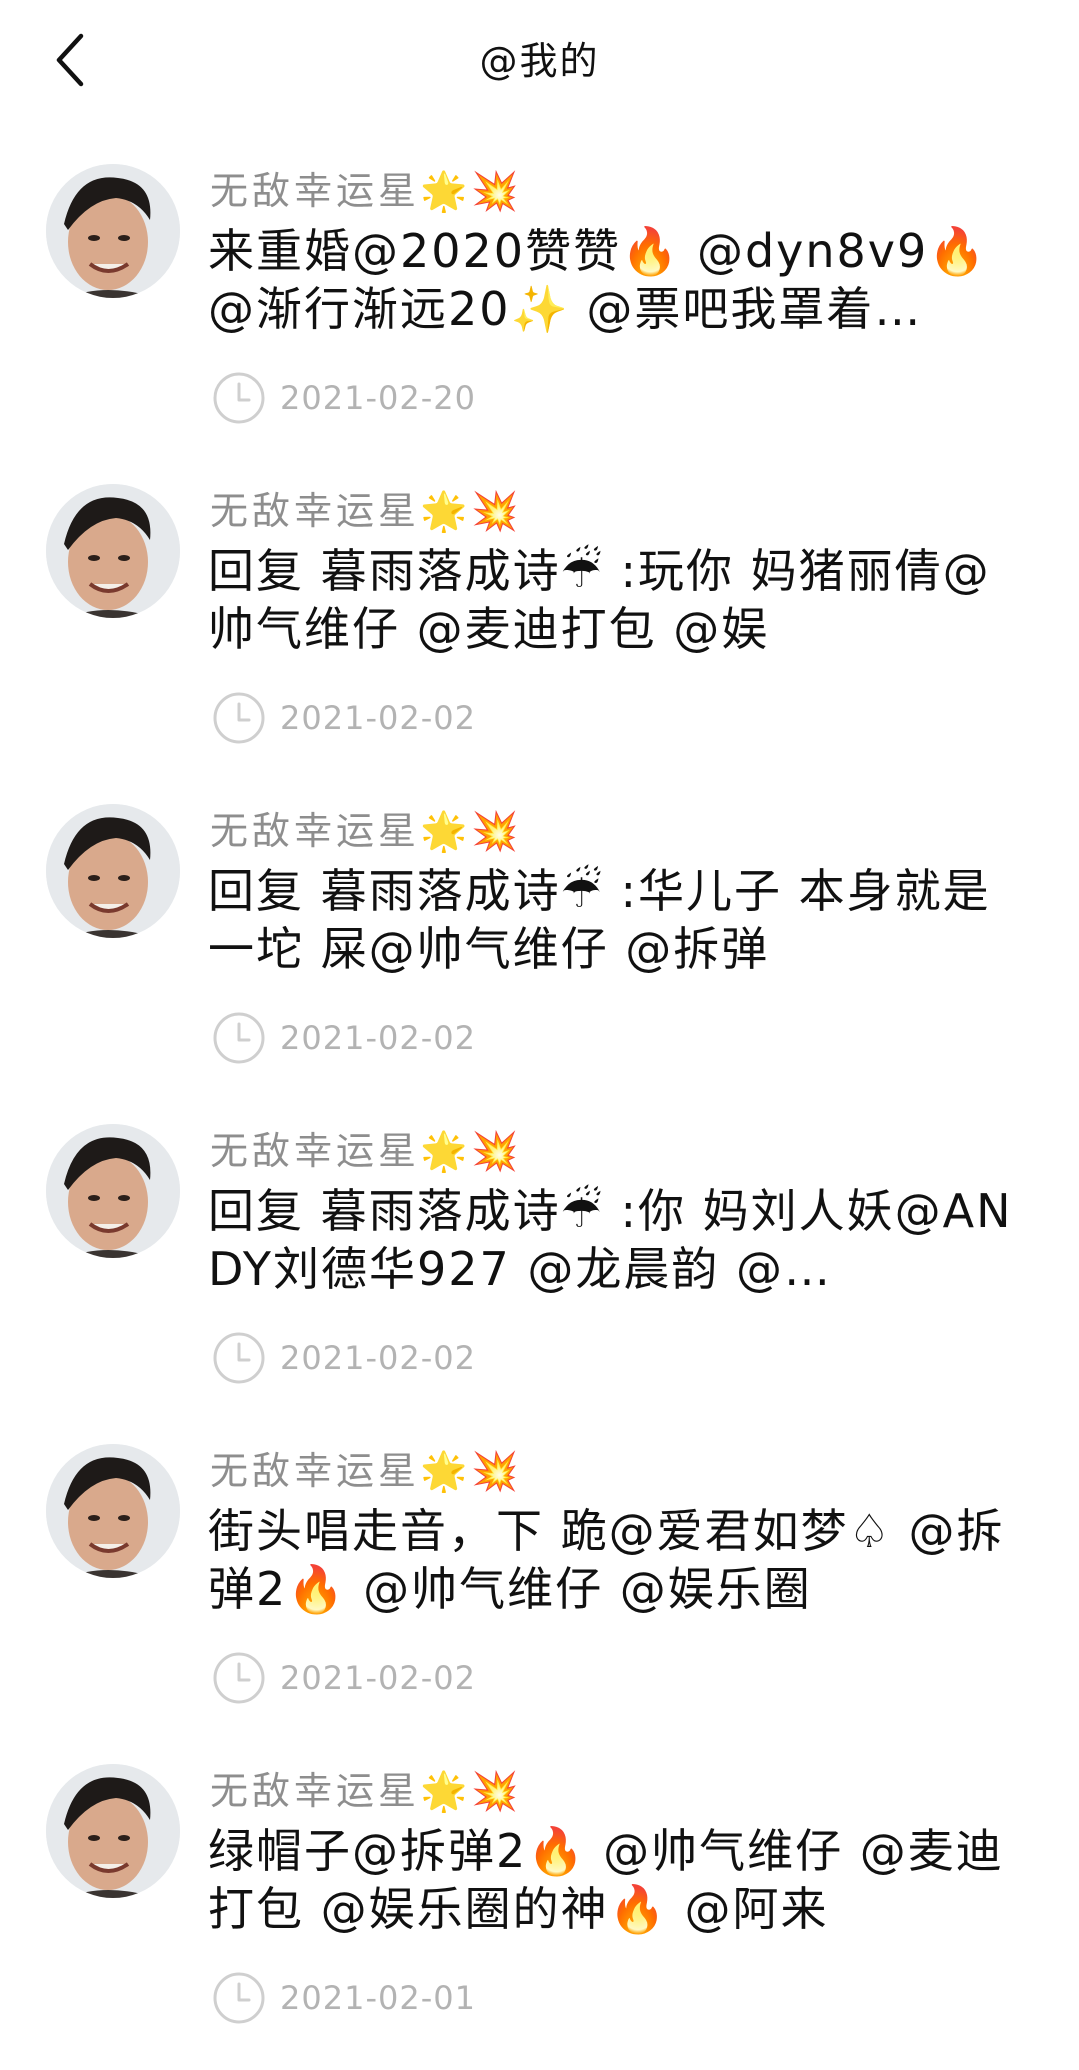 Image resolution: width=1079 pixels, height=2070 pixels. Describe the element at coordinates (378, 398) in the screenshot. I see `timestamp: 2021-02-20` at that location.